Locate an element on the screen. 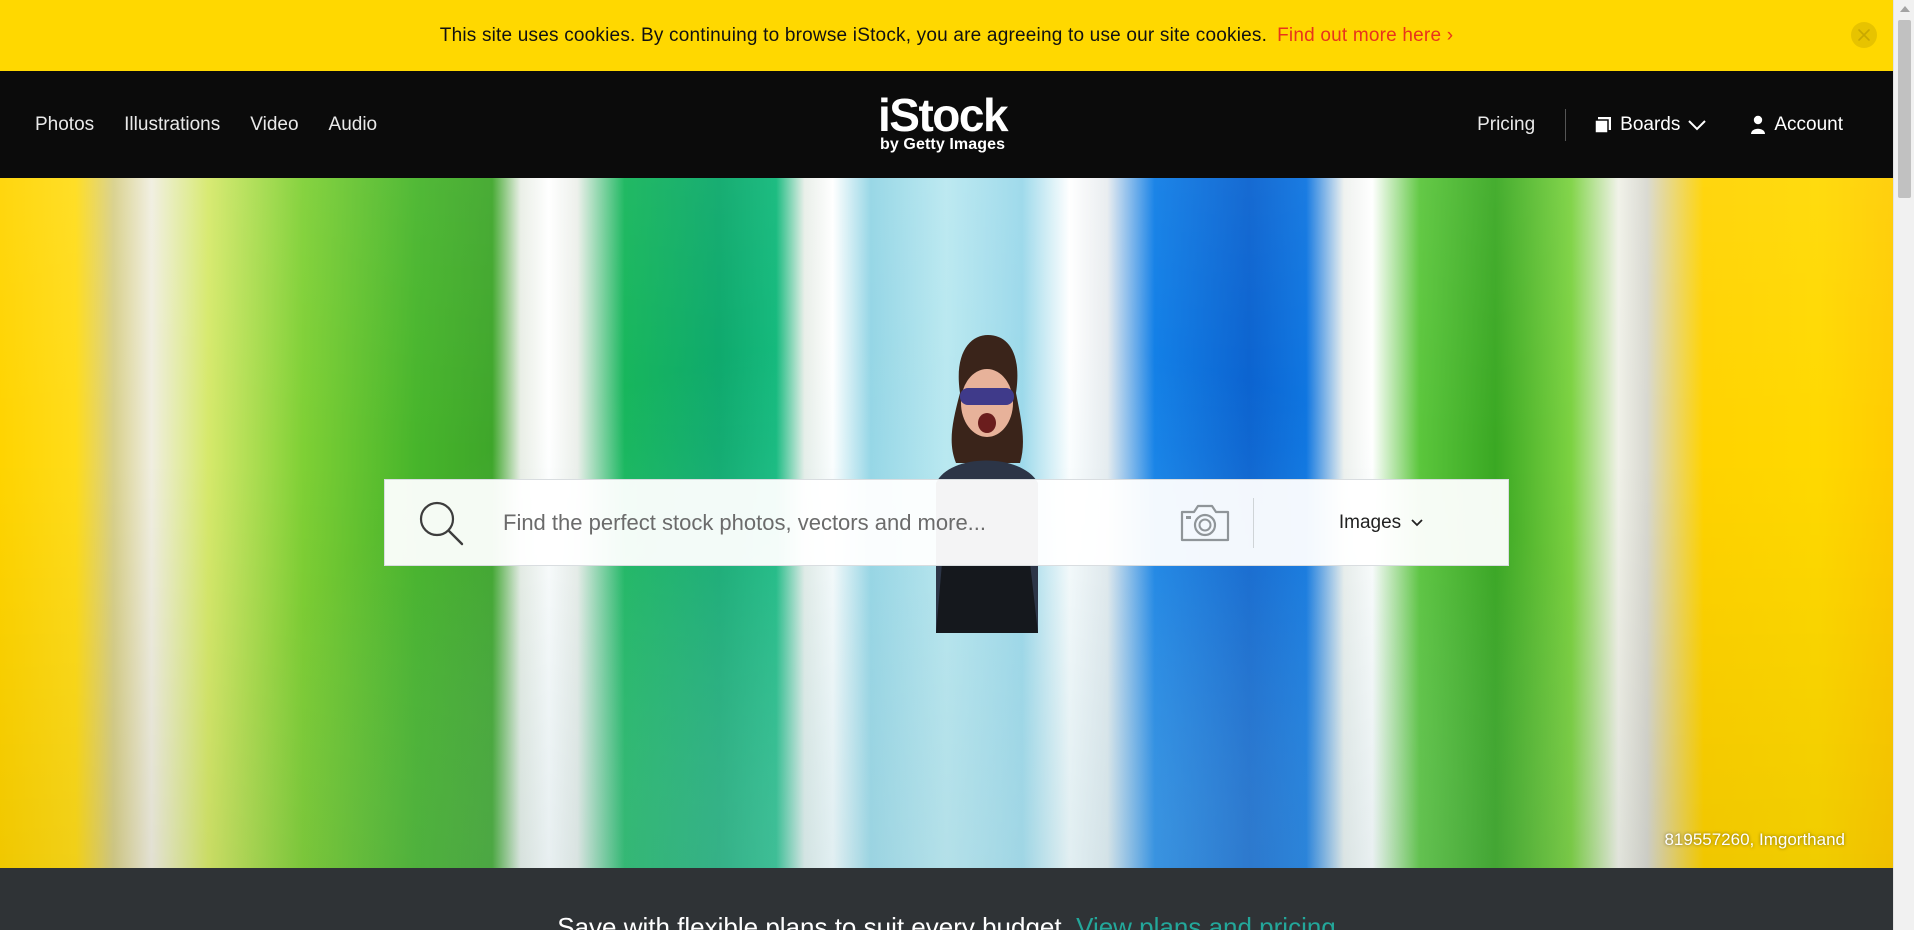 This screenshot has width=1914, height=930. media-type-dropdown: Images is located at coordinates (1381, 523).